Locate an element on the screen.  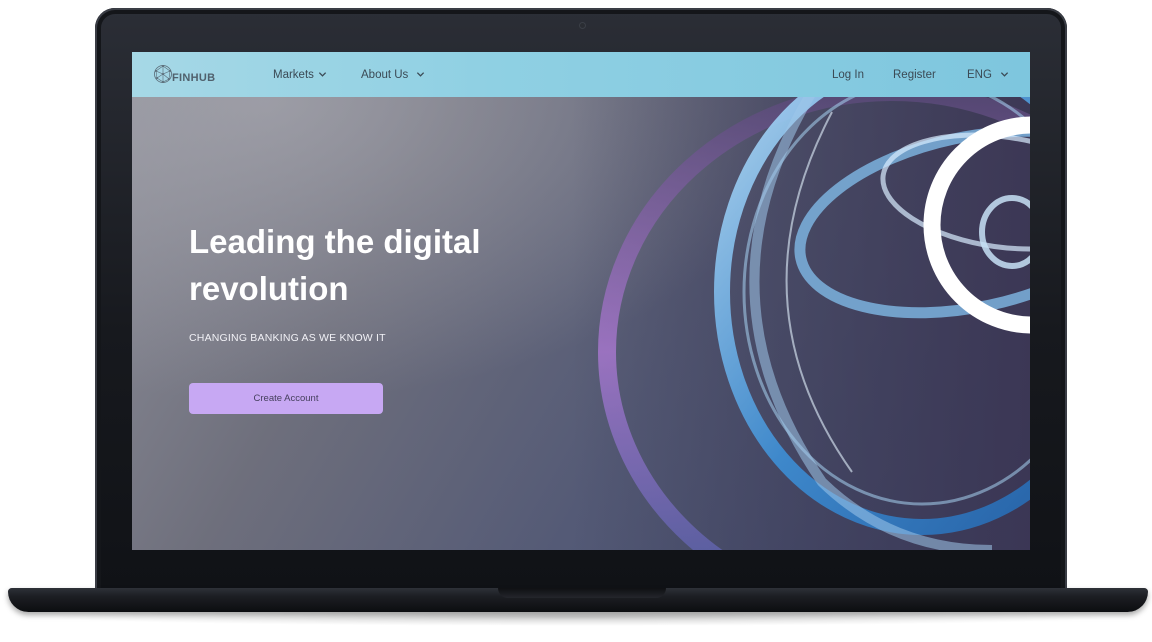
nav-about-label: About Us is located at coordinates (385, 74).